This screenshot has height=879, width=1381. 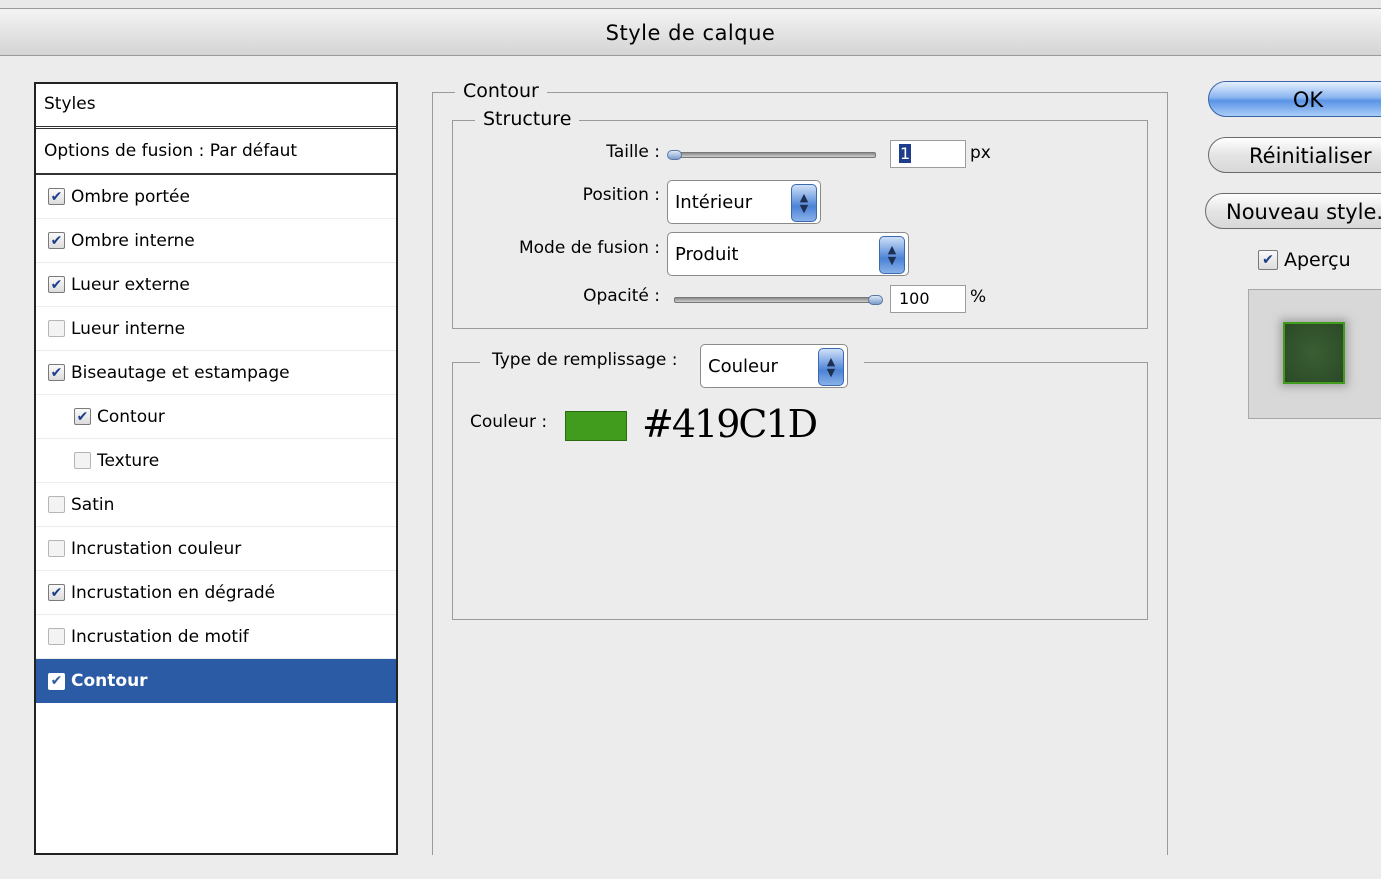 What do you see at coordinates (173, 592) in the screenshot?
I see `style-item-label: Incrustation en dégradé` at bounding box center [173, 592].